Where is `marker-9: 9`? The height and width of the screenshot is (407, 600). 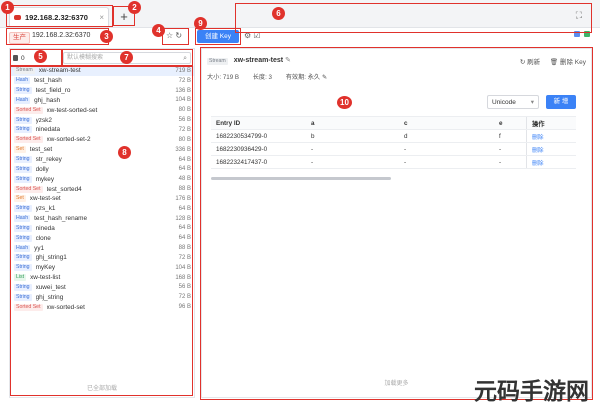 marker-9: 9 is located at coordinates (200, 23).